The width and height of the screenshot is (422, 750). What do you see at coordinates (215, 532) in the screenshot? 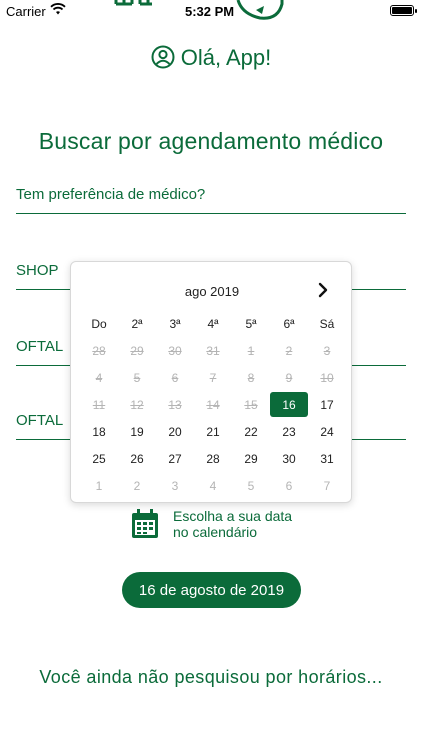
I see `hint-line-2: no calendário` at bounding box center [215, 532].